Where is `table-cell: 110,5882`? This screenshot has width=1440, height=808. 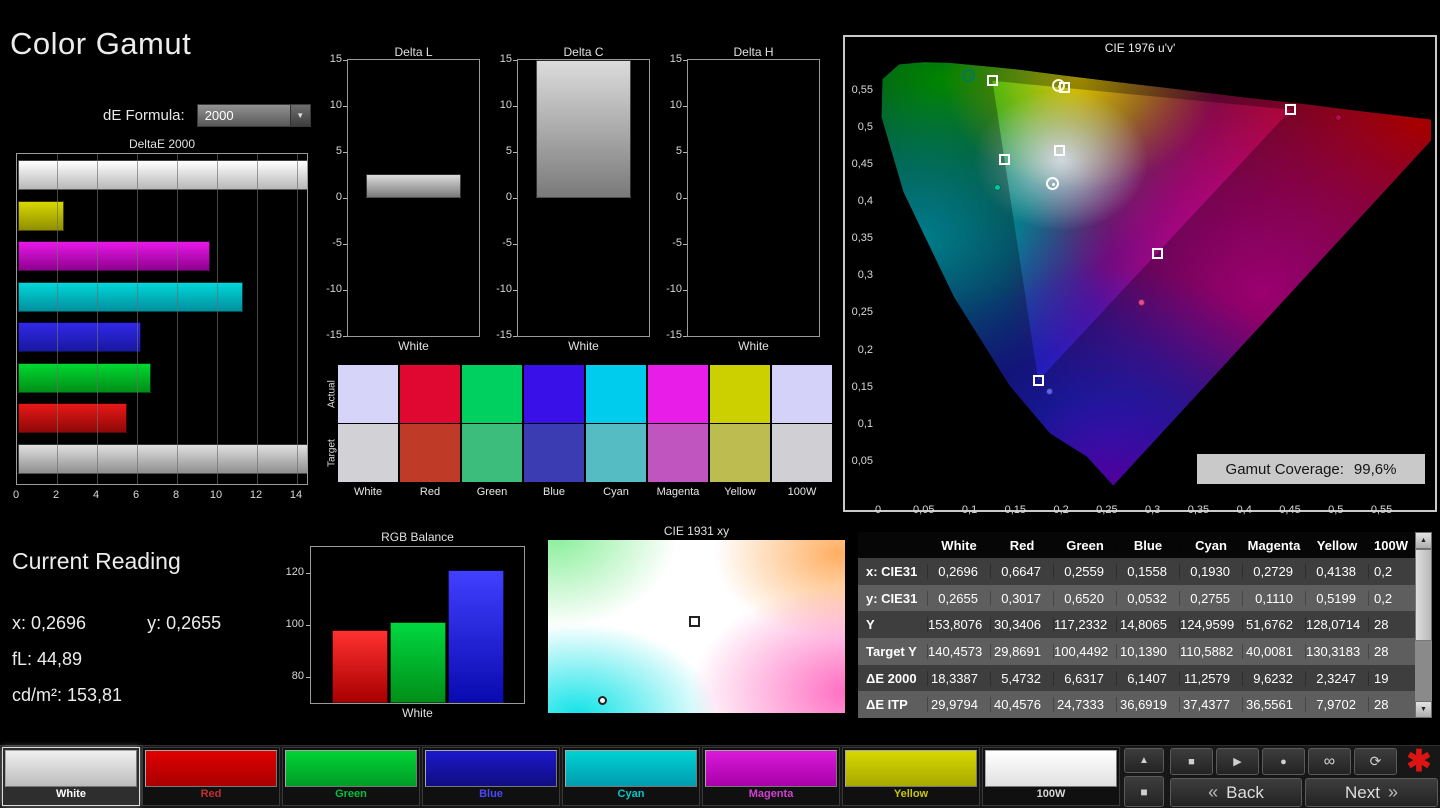
table-cell: 110,5882 is located at coordinates (1211, 651).